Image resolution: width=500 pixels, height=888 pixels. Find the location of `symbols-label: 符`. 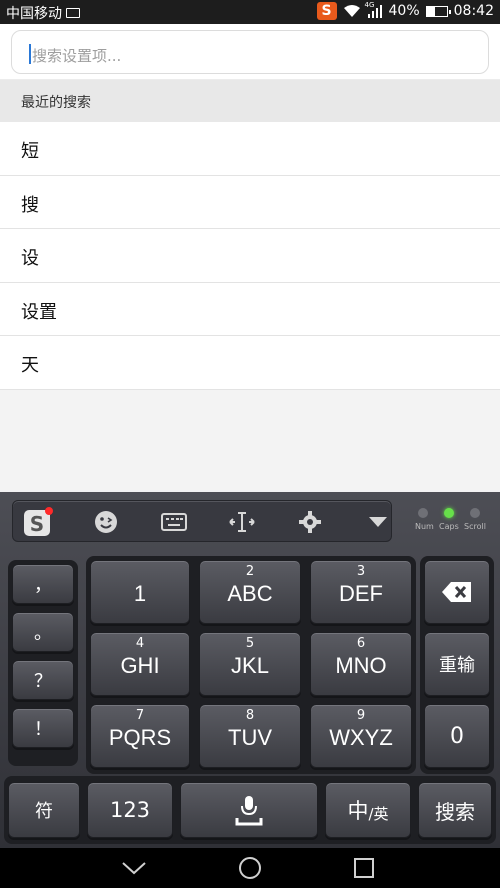

symbols-label: 符 is located at coordinates (44, 811).